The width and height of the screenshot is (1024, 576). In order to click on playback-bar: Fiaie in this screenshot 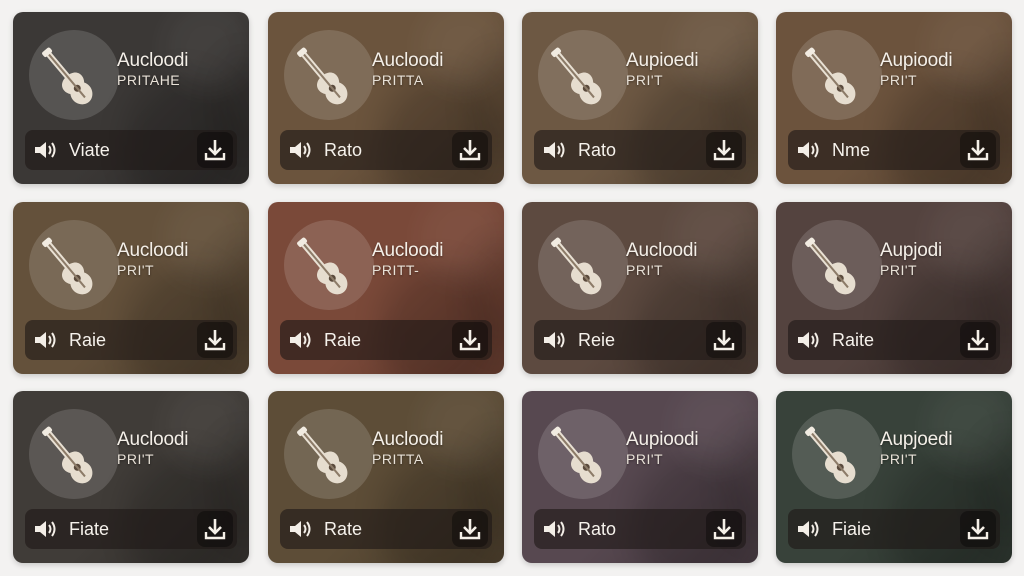, I will do `click(894, 529)`.